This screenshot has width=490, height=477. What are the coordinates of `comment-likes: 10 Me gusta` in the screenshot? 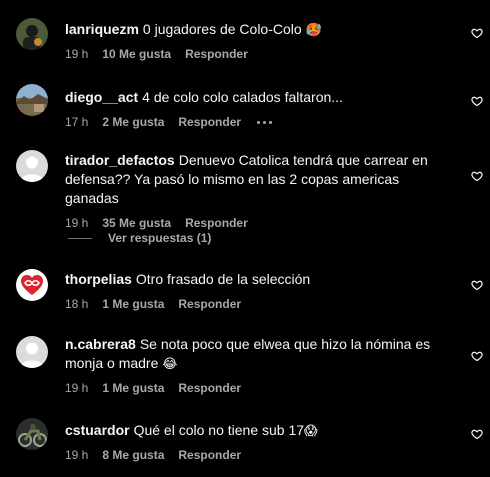 It's located at (136, 54).